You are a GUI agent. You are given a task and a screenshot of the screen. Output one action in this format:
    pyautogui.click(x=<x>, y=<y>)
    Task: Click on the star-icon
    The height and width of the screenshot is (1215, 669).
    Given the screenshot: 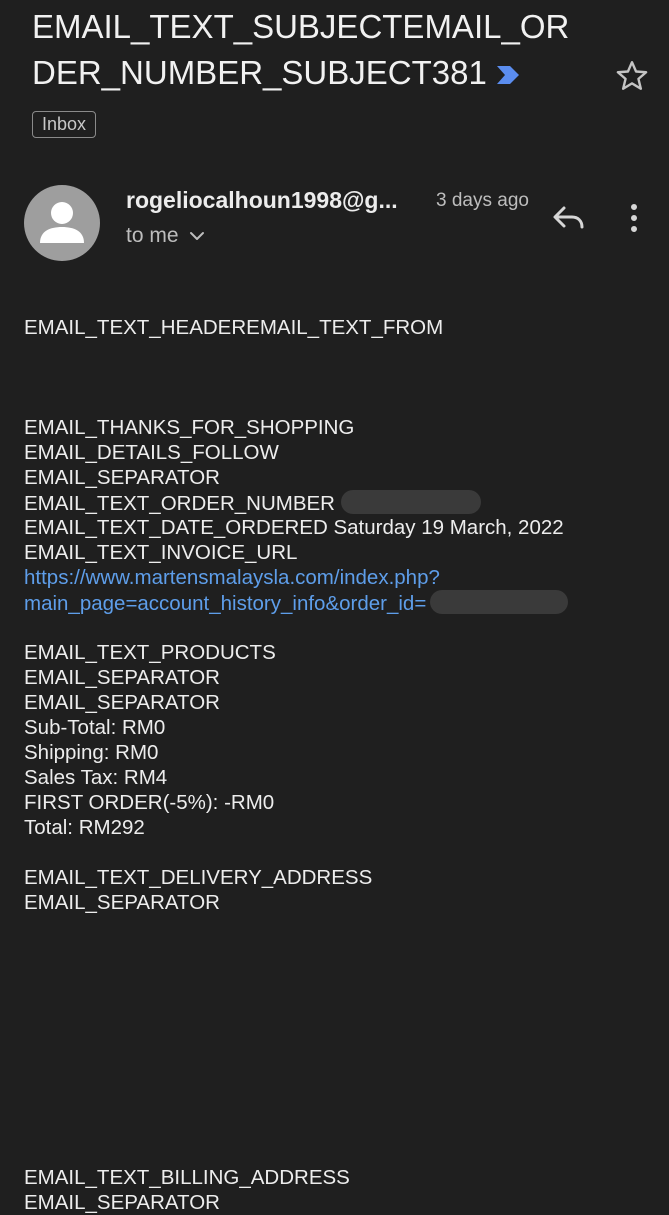 What is the action you would take?
    pyautogui.click(x=632, y=76)
    